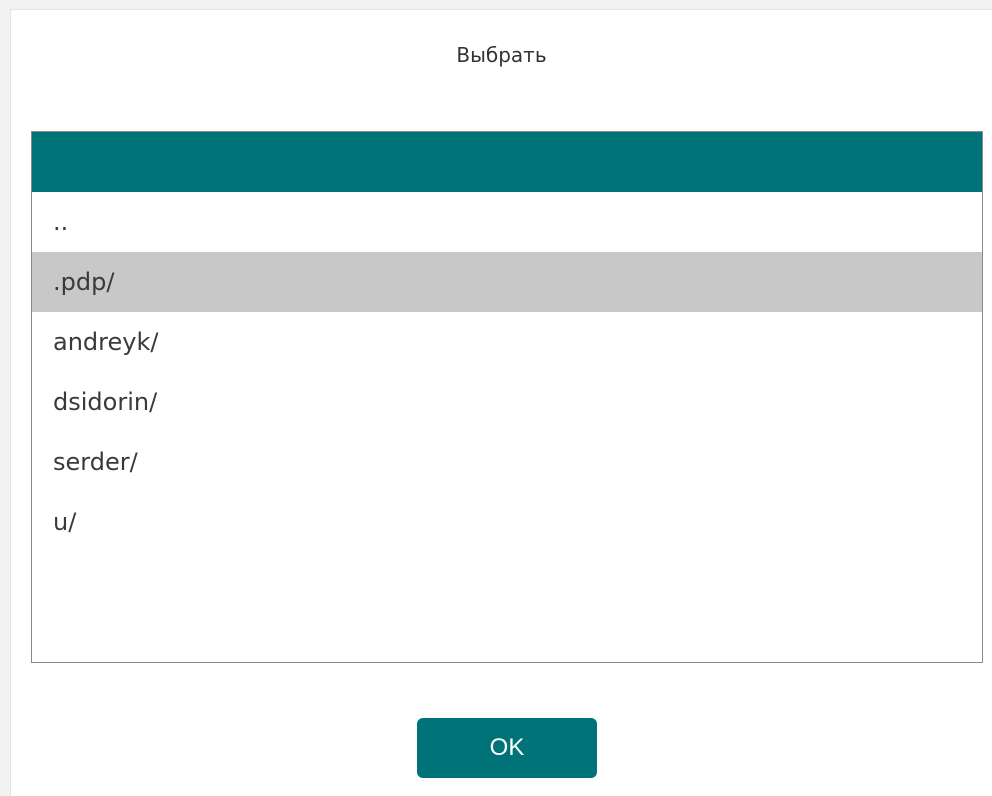 Image resolution: width=992 pixels, height=796 pixels. I want to click on ok-button: OK, so click(507, 748).